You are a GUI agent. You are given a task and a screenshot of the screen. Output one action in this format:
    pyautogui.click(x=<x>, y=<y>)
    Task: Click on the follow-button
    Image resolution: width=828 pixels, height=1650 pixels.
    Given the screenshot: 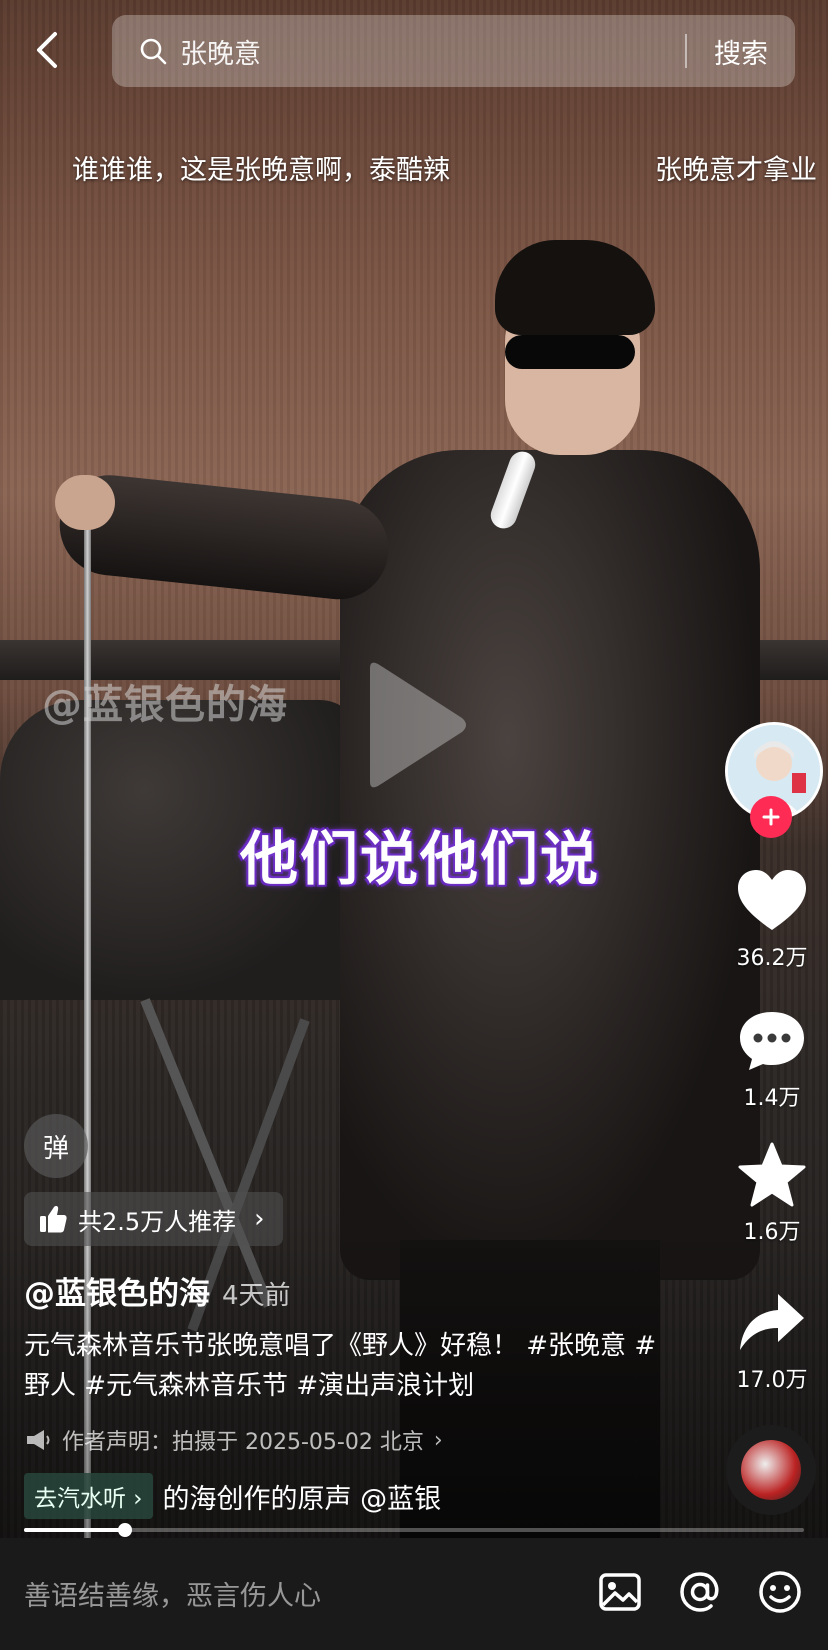 What is the action you would take?
    pyautogui.click(x=771, y=817)
    